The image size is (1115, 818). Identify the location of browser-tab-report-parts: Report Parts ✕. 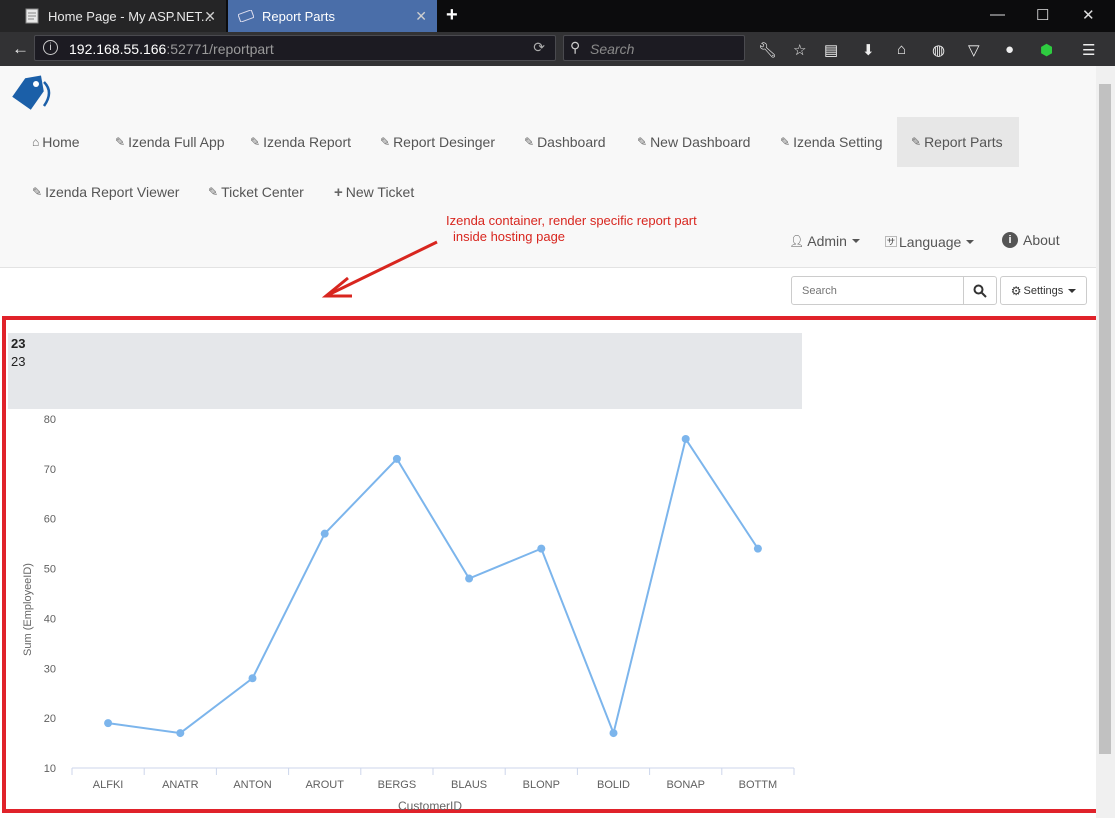
(332, 16).